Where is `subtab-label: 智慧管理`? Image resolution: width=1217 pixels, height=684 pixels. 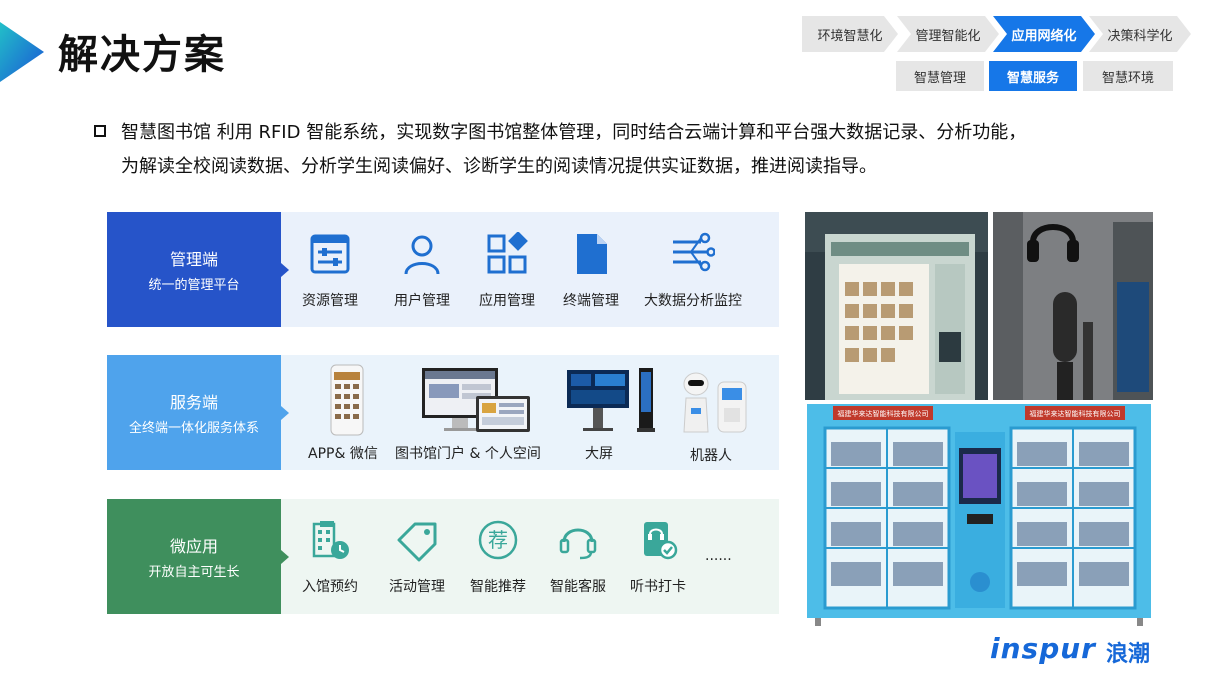 subtab-label: 智慧管理 is located at coordinates (939, 78).